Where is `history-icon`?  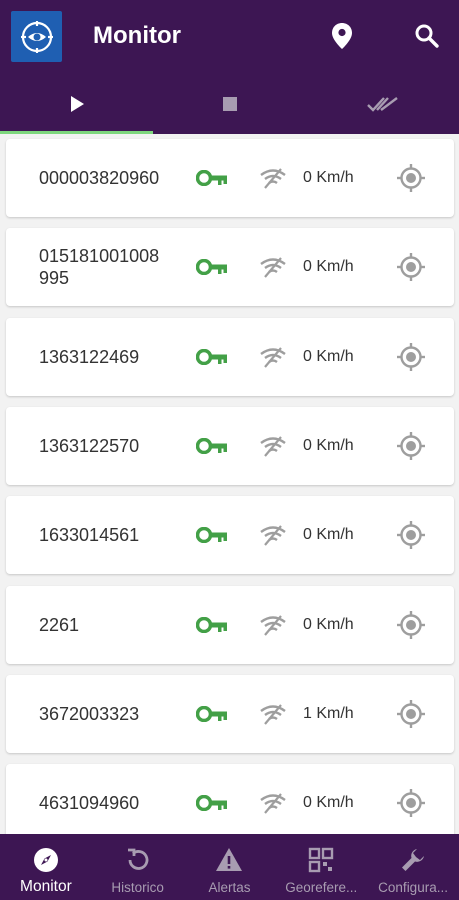
history-icon is located at coordinates (138, 860).